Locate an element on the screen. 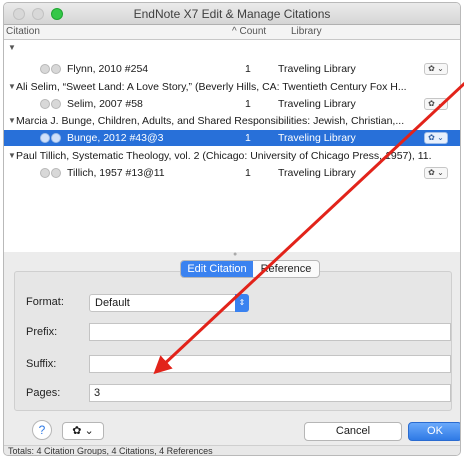 This screenshot has width=464, height=459. tab-segmented-control: Edit Citation Reference is located at coordinates (250, 269).